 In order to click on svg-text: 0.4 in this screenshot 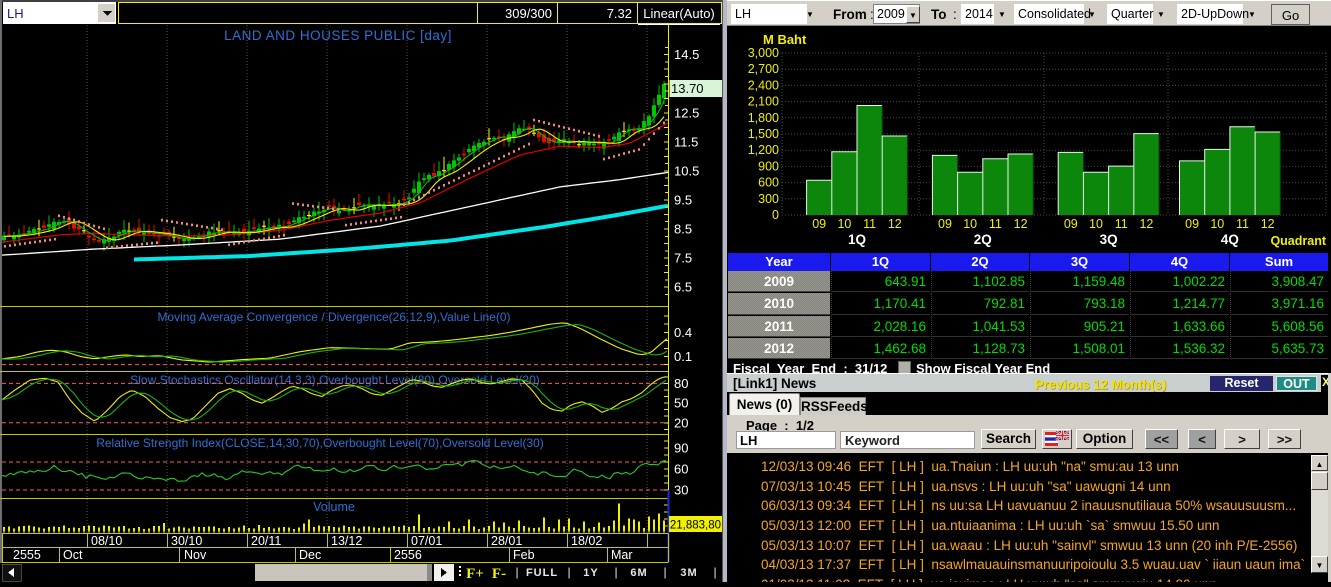, I will do `click(683, 332)`.